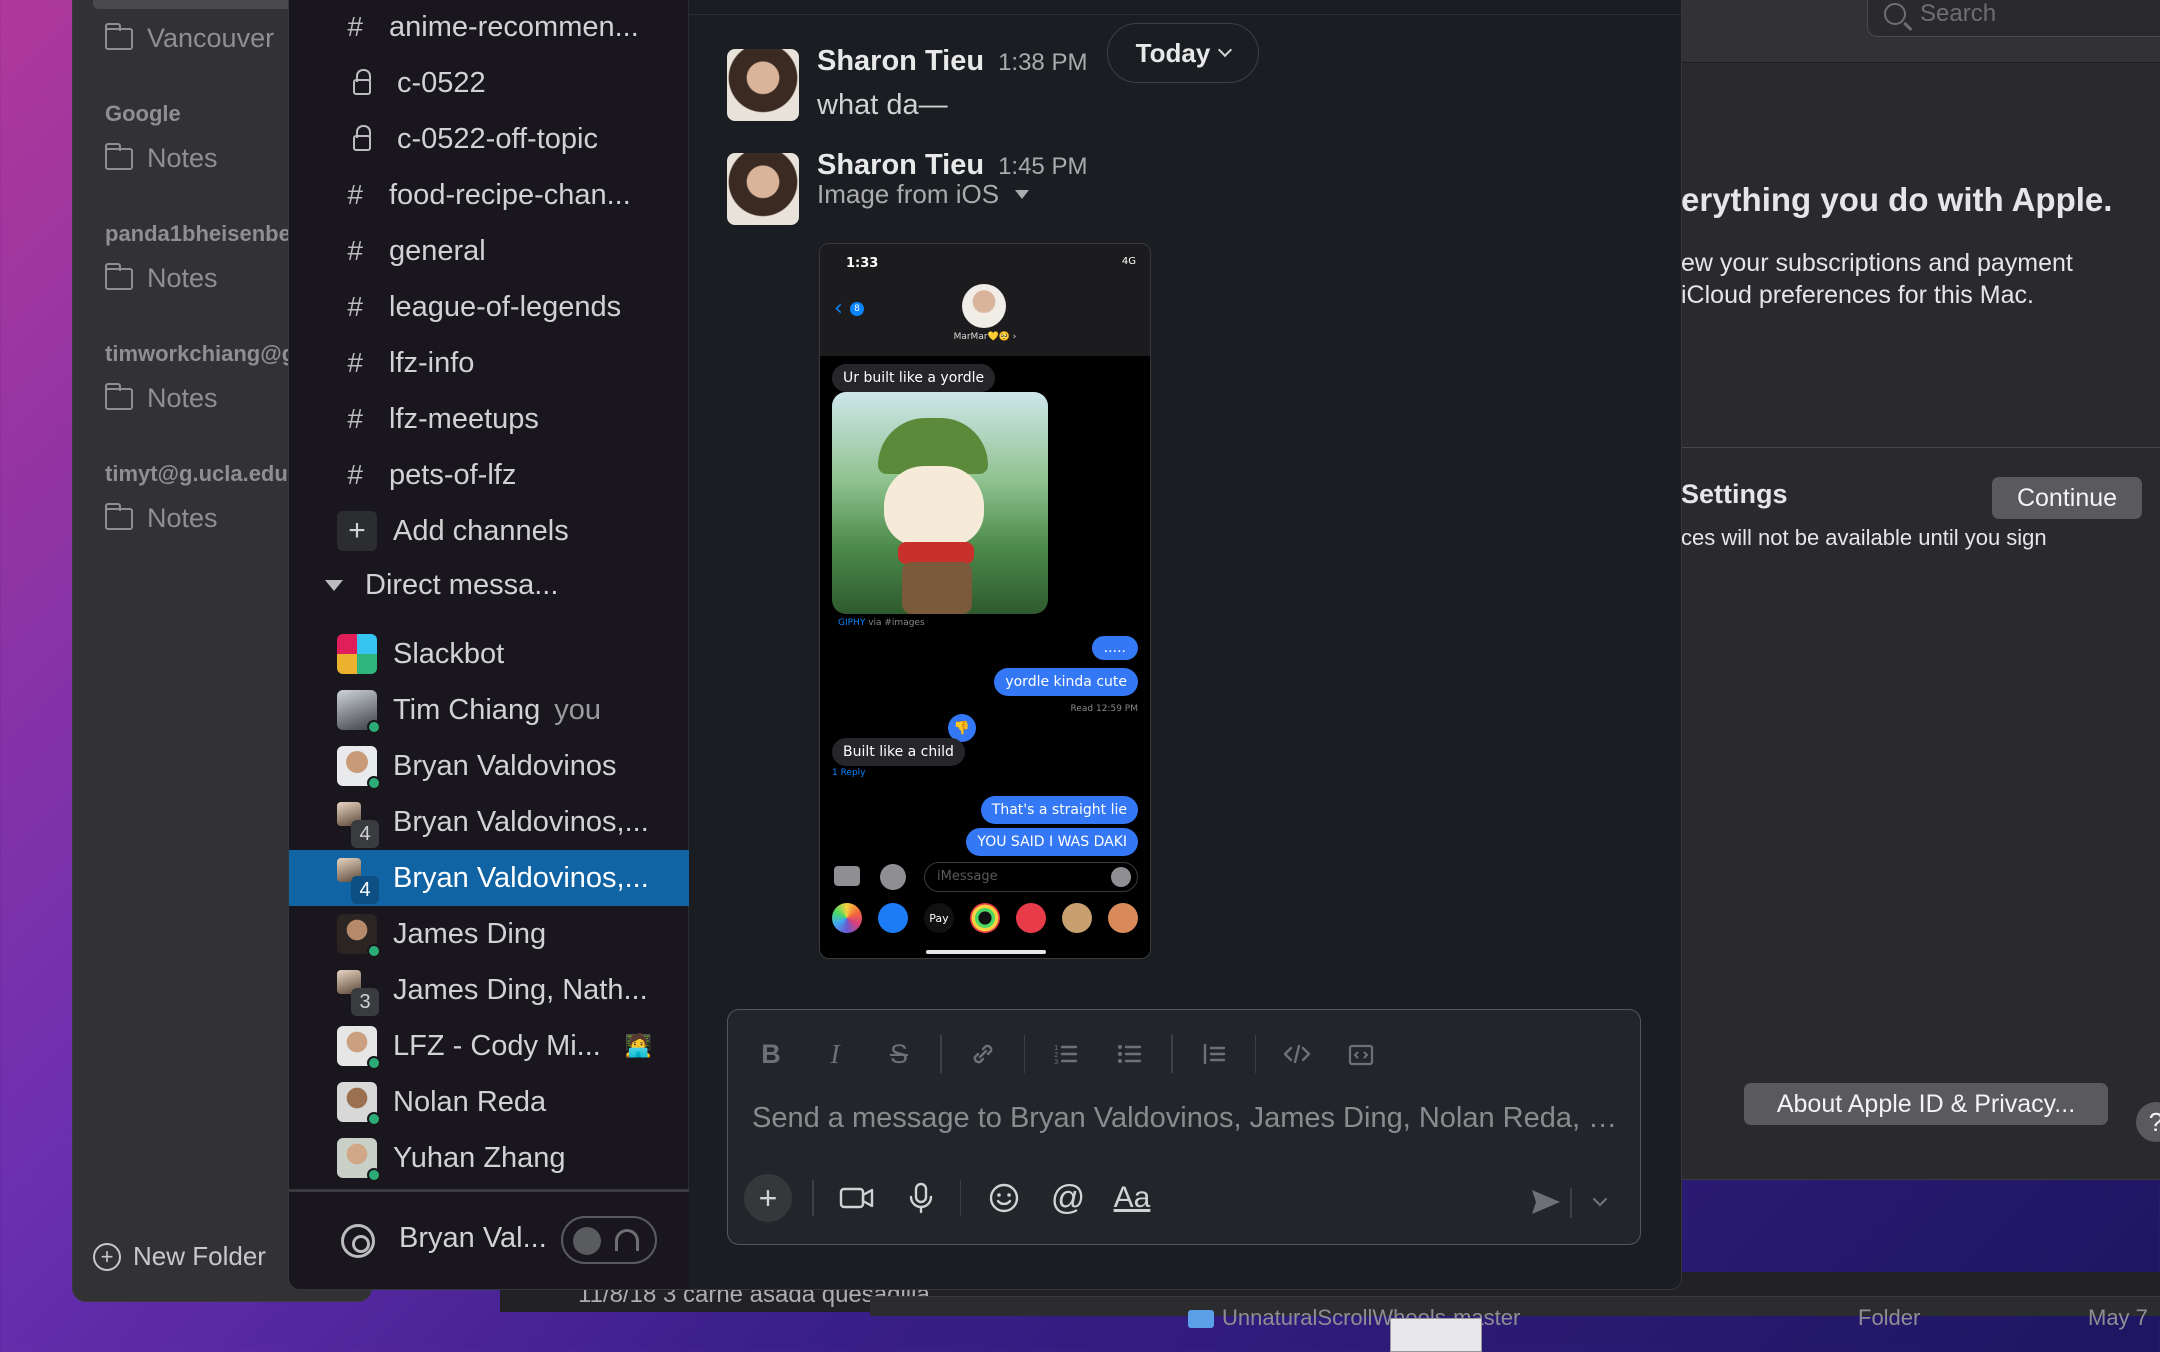 This screenshot has height=1352, width=2160. What do you see at coordinates (1183, 53) in the screenshot?
I see `date-divider-button: Today` at bounding box center [1183, 53].